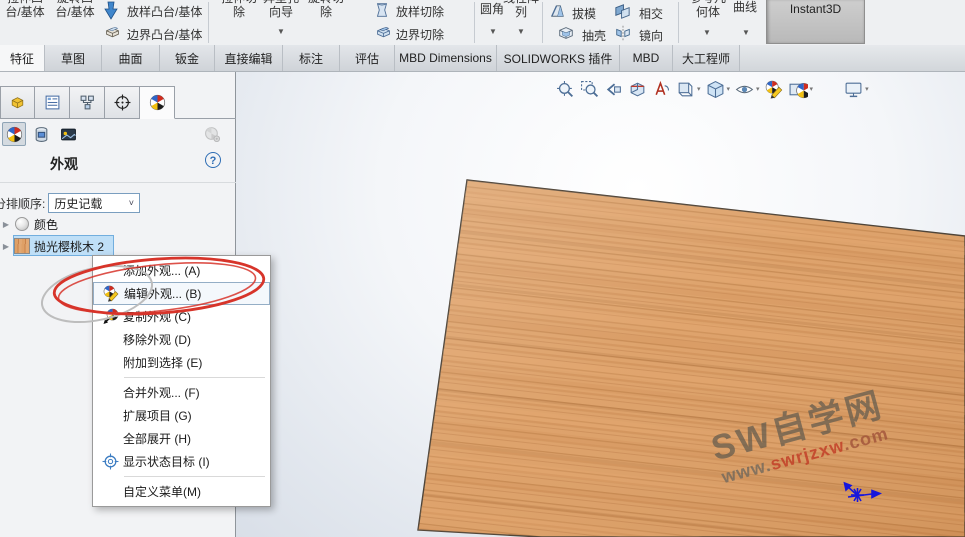  I want to click on displaymanager-toolbar, so click(118, 135).